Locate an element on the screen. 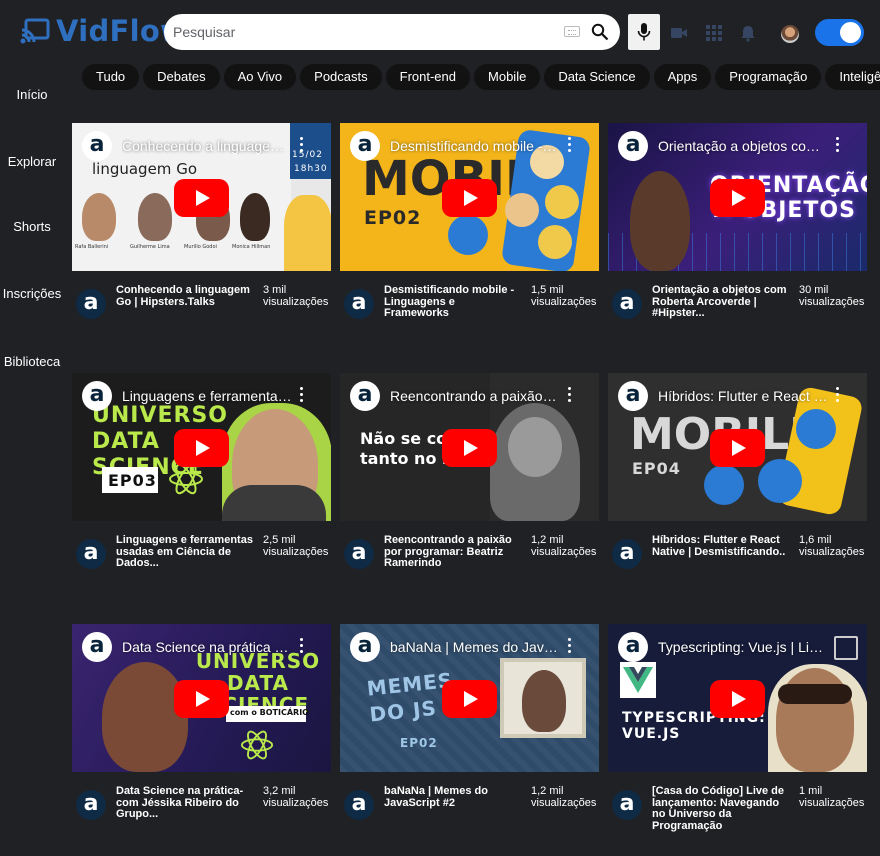  chip-ao-vivo: Ao Vivo is located at coordinates (260, 77).